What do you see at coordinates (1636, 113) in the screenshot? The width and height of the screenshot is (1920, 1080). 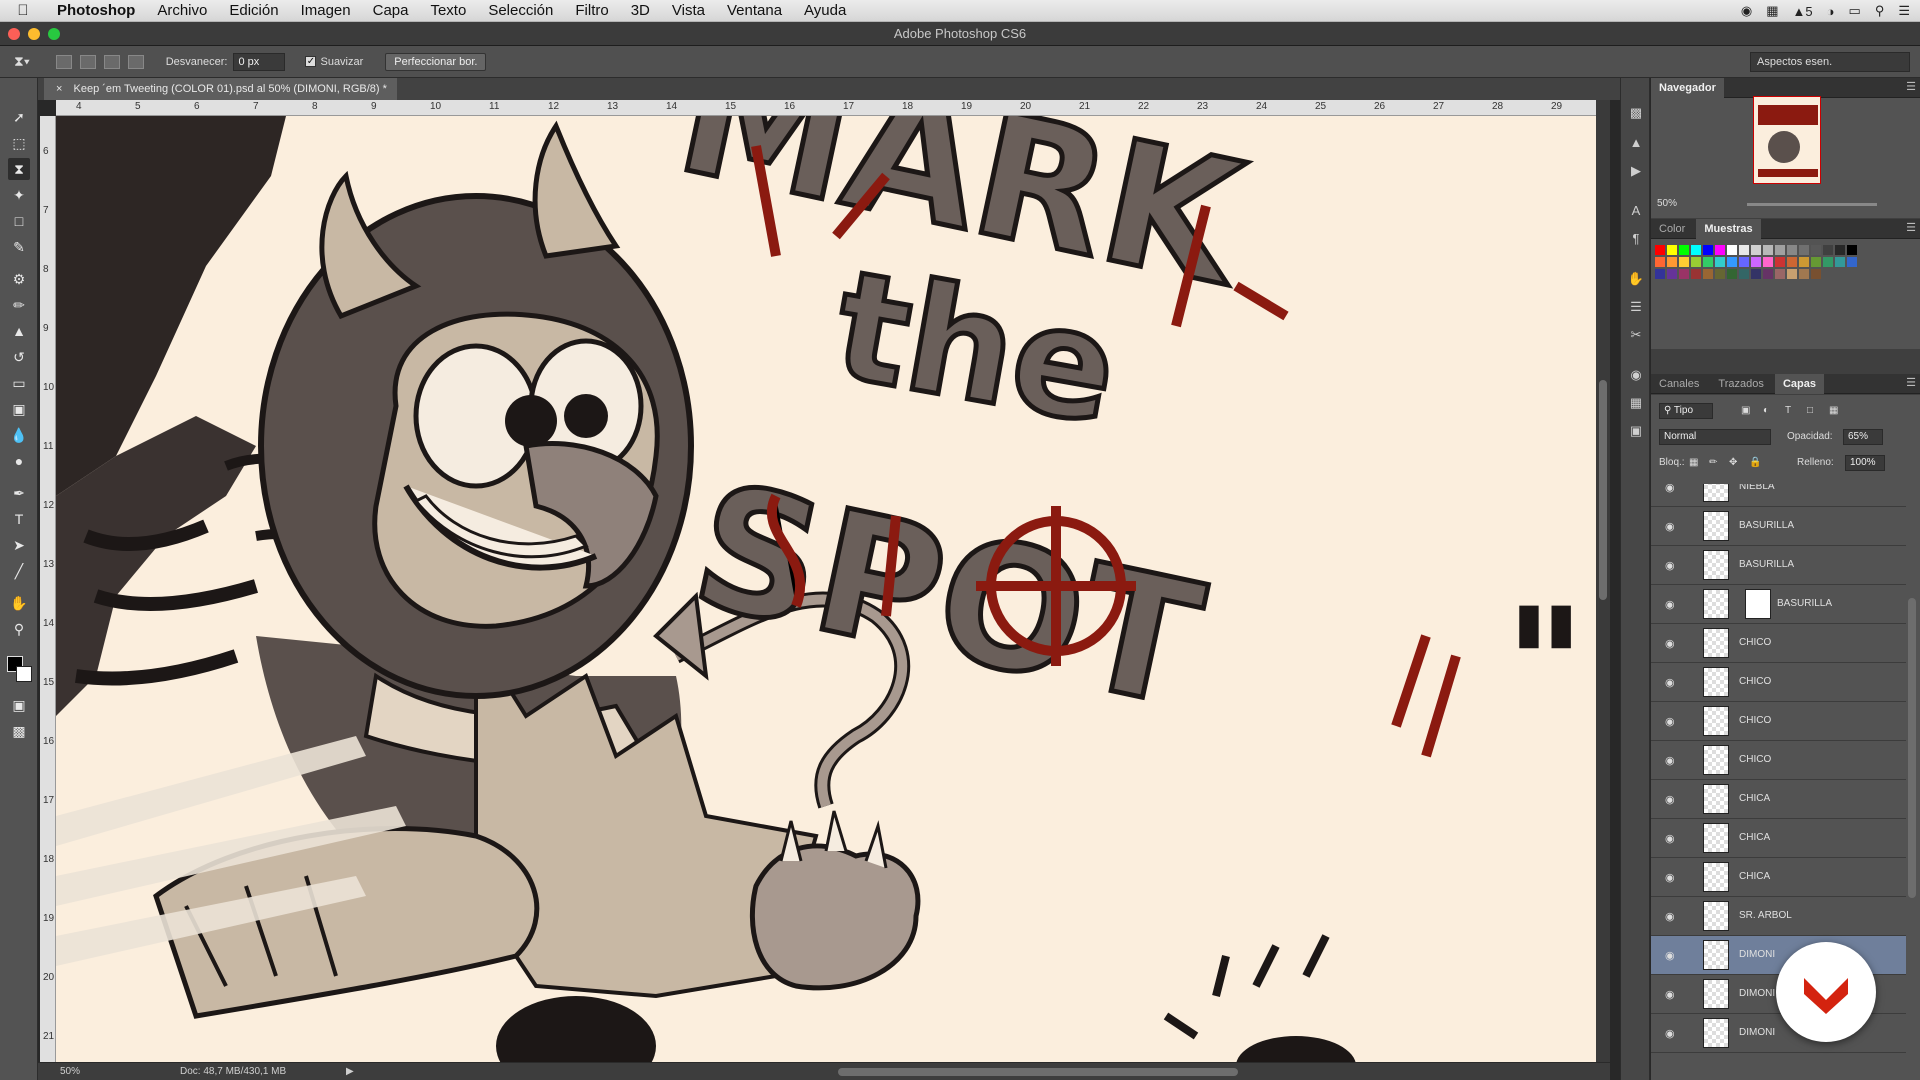 I see `history-panel-icon: ▩` at bounding box center [1636, 113].